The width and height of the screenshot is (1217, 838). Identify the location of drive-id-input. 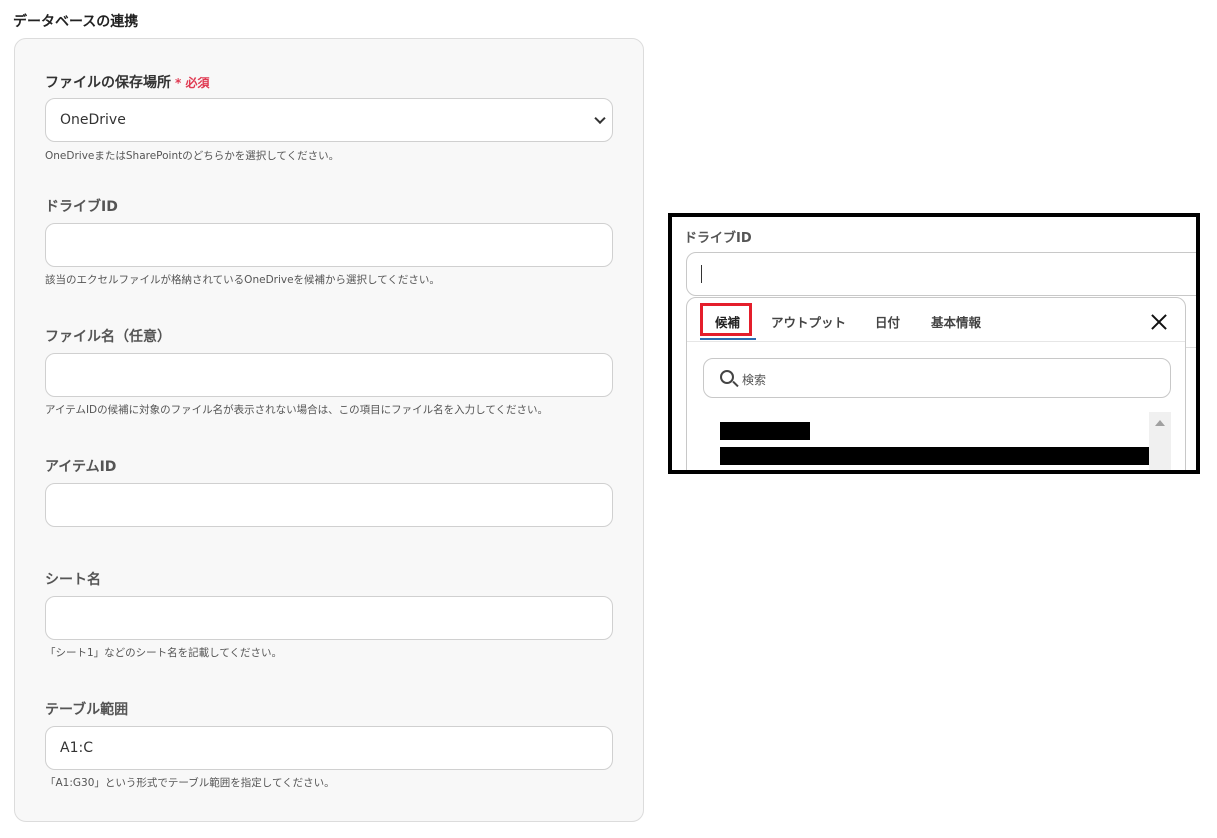
(329, 245).